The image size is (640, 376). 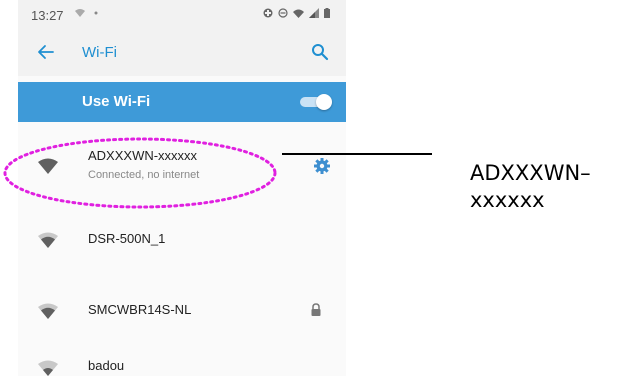 What do you see at coordinates (320, 52) in the screenshot?
I see `search-icon` at bounding box center [320, 52].